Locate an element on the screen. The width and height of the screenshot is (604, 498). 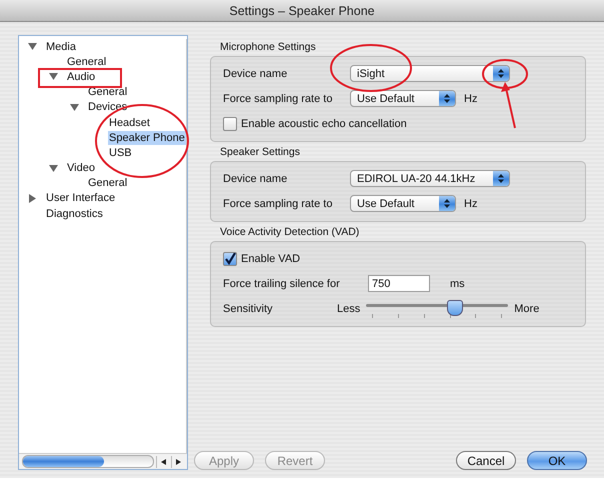
slider-track is located at coordinates (437, 309).